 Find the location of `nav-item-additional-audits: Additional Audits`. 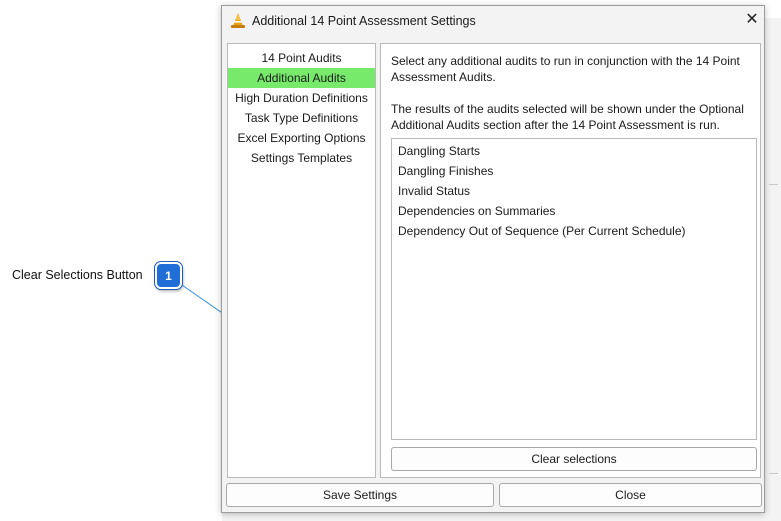

nav-item-additional-audits: Additional Audits is located at coordinates (301, 78).